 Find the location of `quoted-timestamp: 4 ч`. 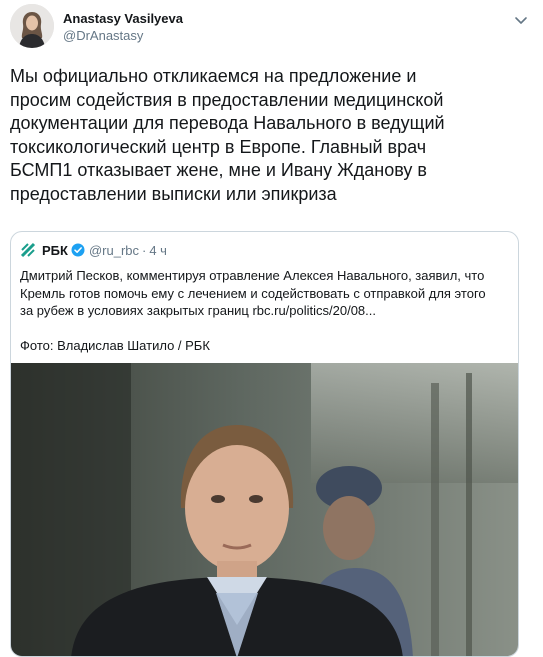

quoted-timestamp: 4 ч is located at coordinates (158, 250).